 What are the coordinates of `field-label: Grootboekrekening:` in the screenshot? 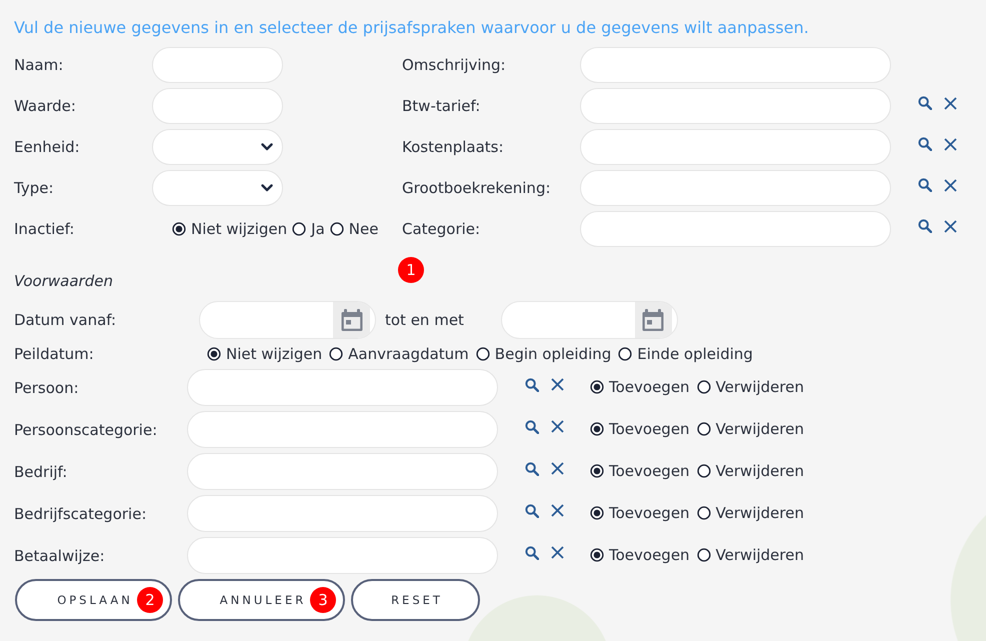 It's located at (477, 188).